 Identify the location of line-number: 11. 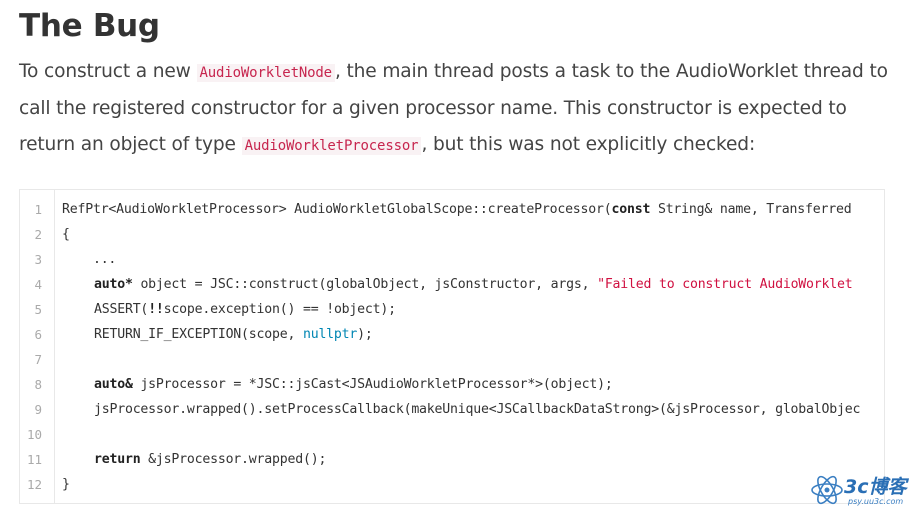
(34, 459).